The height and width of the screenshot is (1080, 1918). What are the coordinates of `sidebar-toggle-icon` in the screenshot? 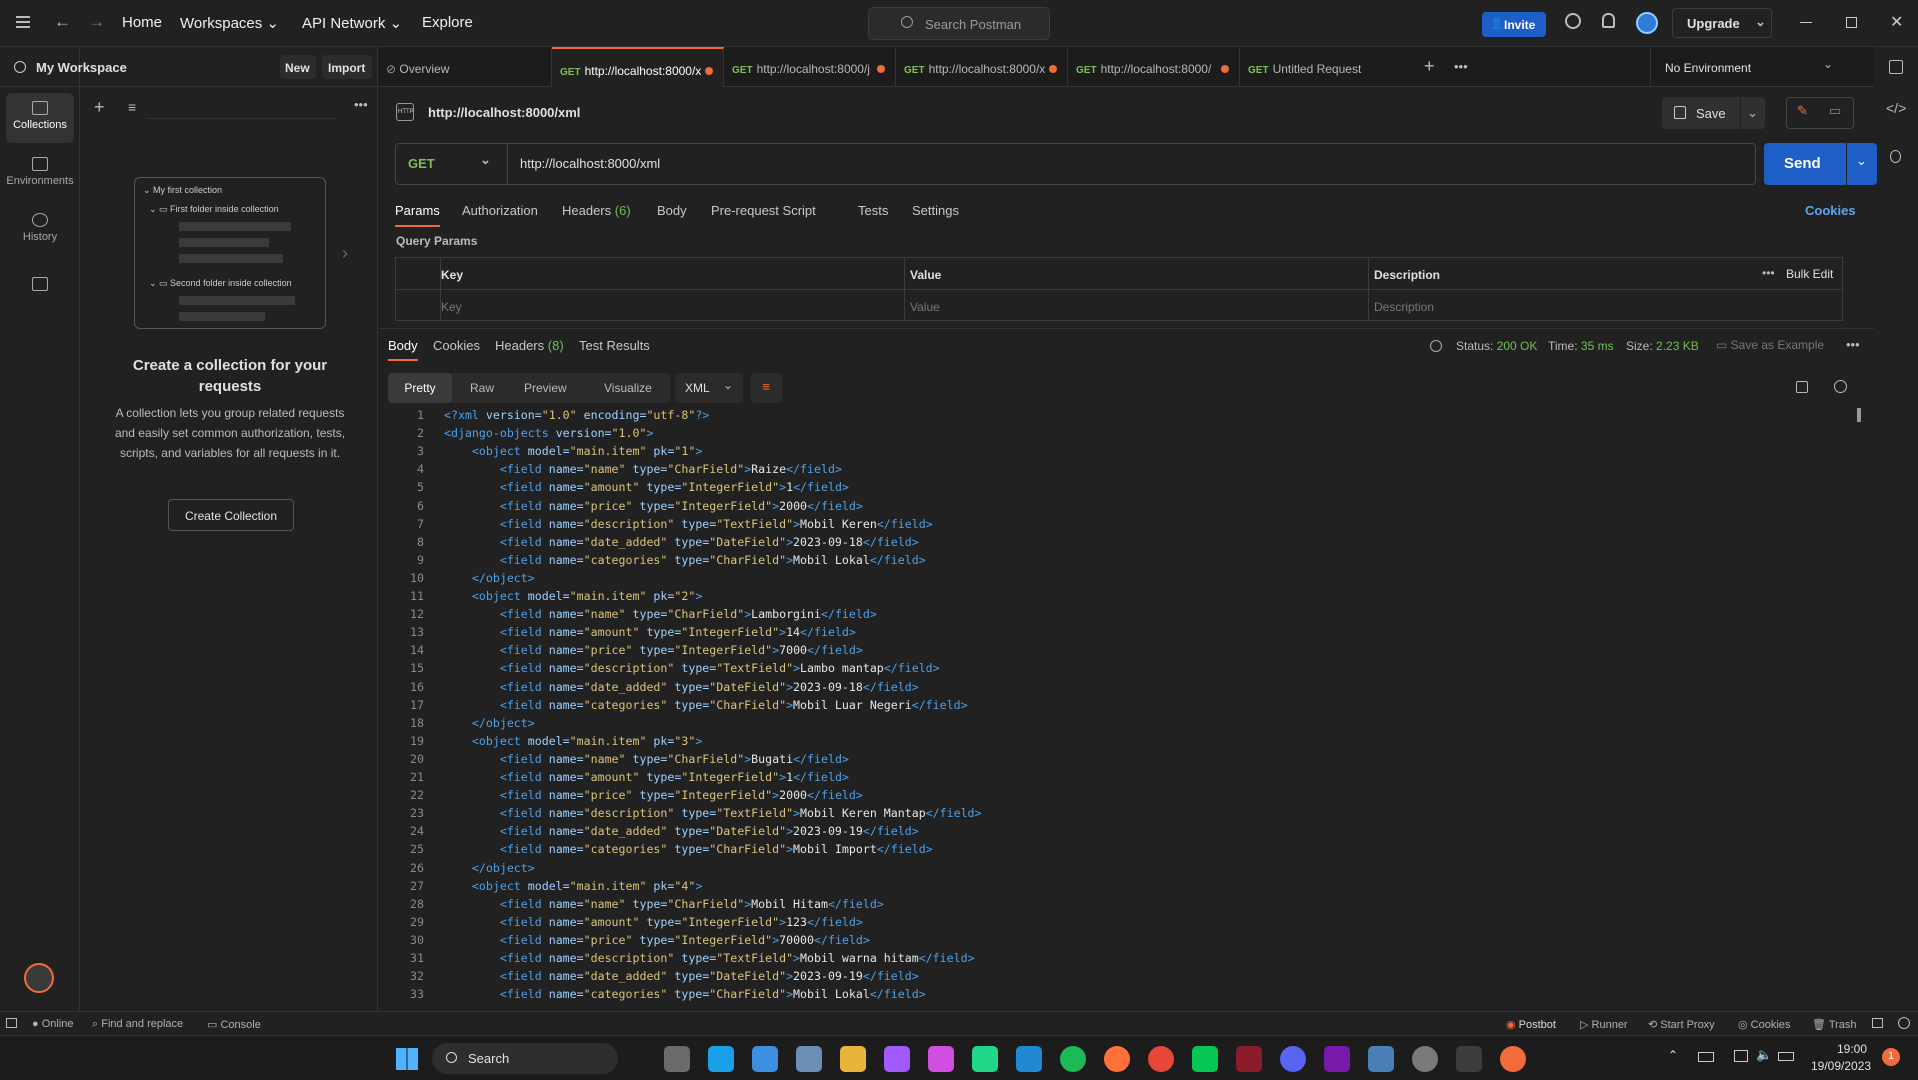 It's located at (1896, 67).